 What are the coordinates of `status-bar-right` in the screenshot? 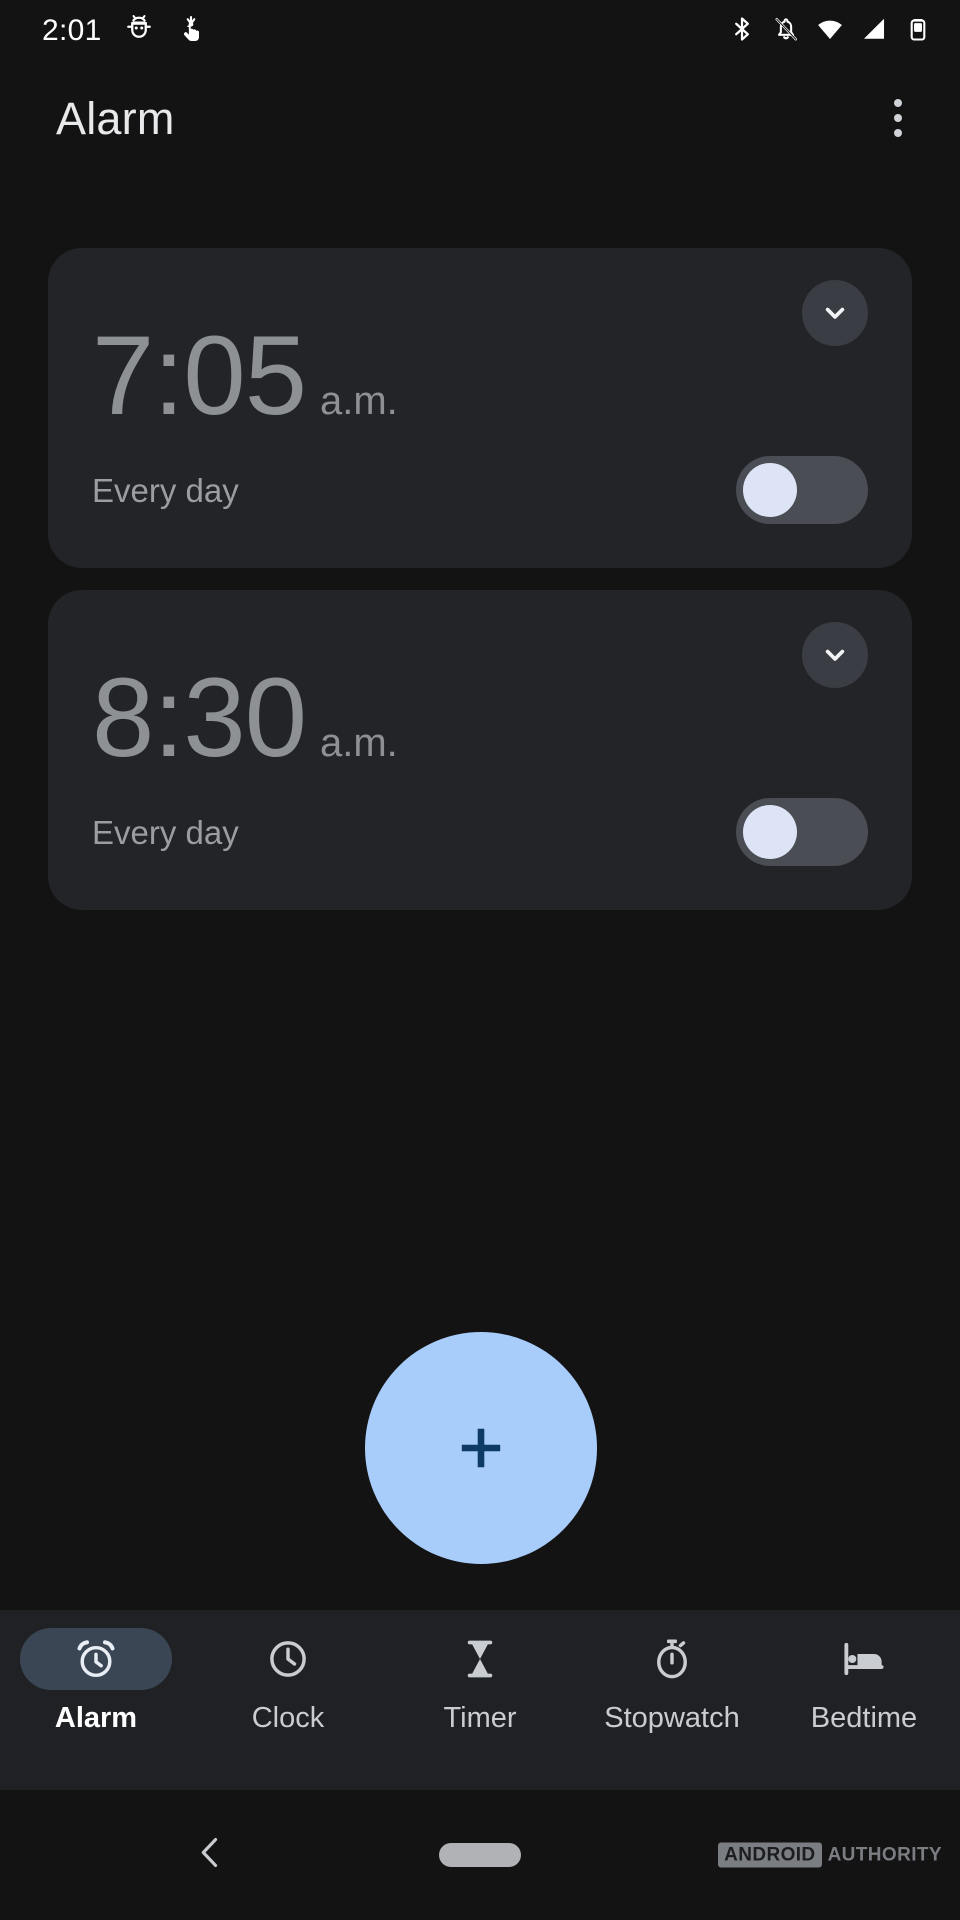 It's located at (830, 31).